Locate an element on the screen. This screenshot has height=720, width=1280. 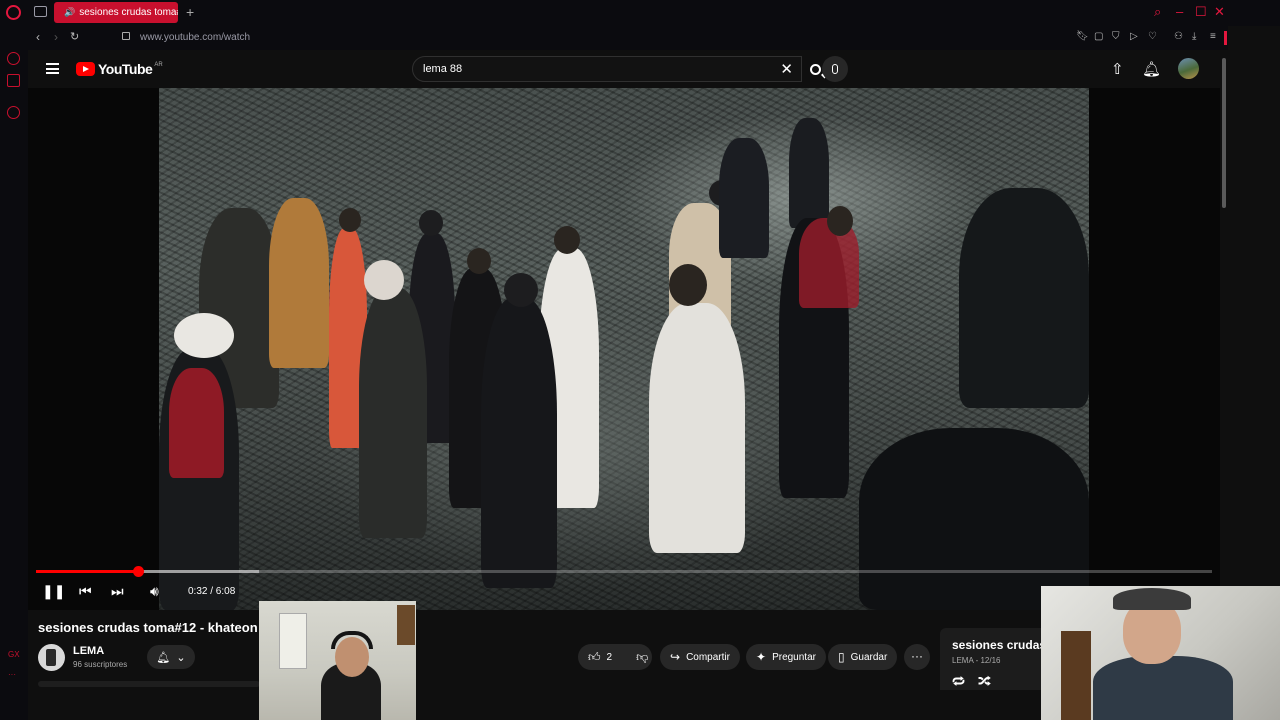
opera-logo-icon is located at coordinates (13, 12).